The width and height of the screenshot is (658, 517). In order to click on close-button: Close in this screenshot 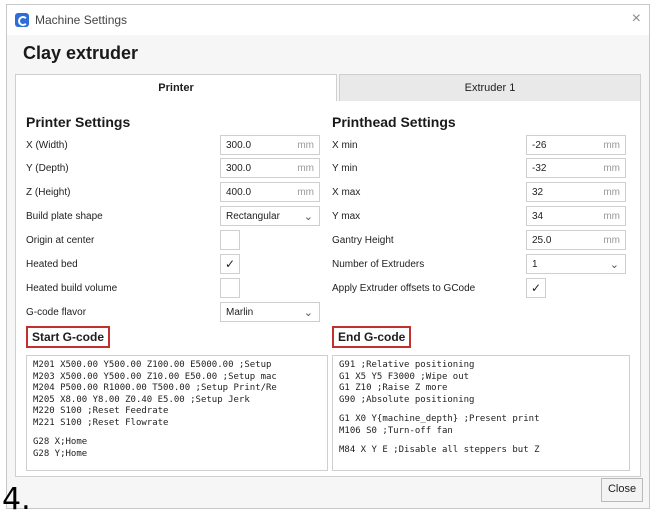, I will do `click(622, 490)`.